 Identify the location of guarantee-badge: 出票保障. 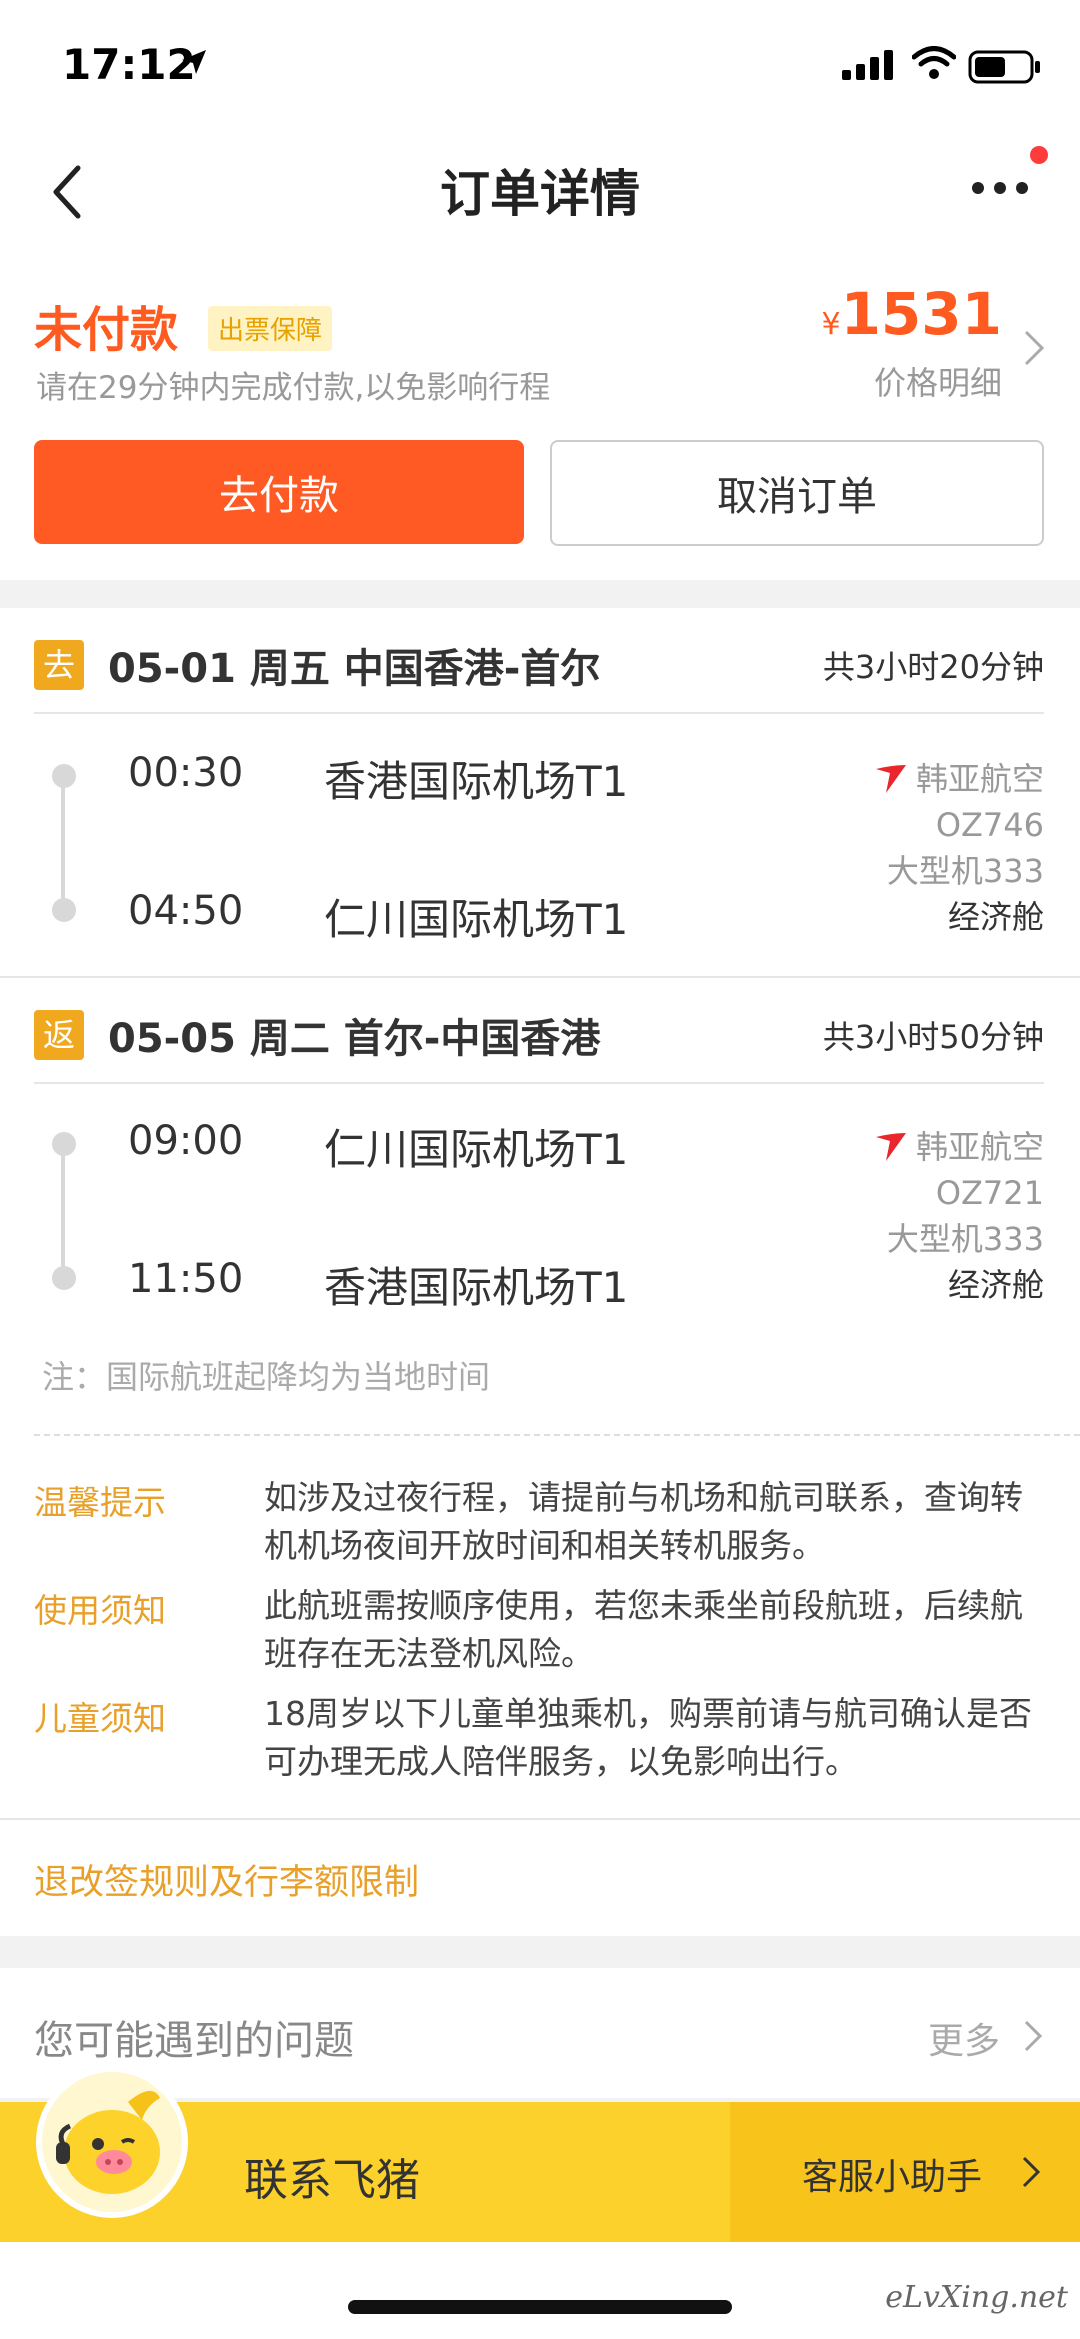
(270, 328).